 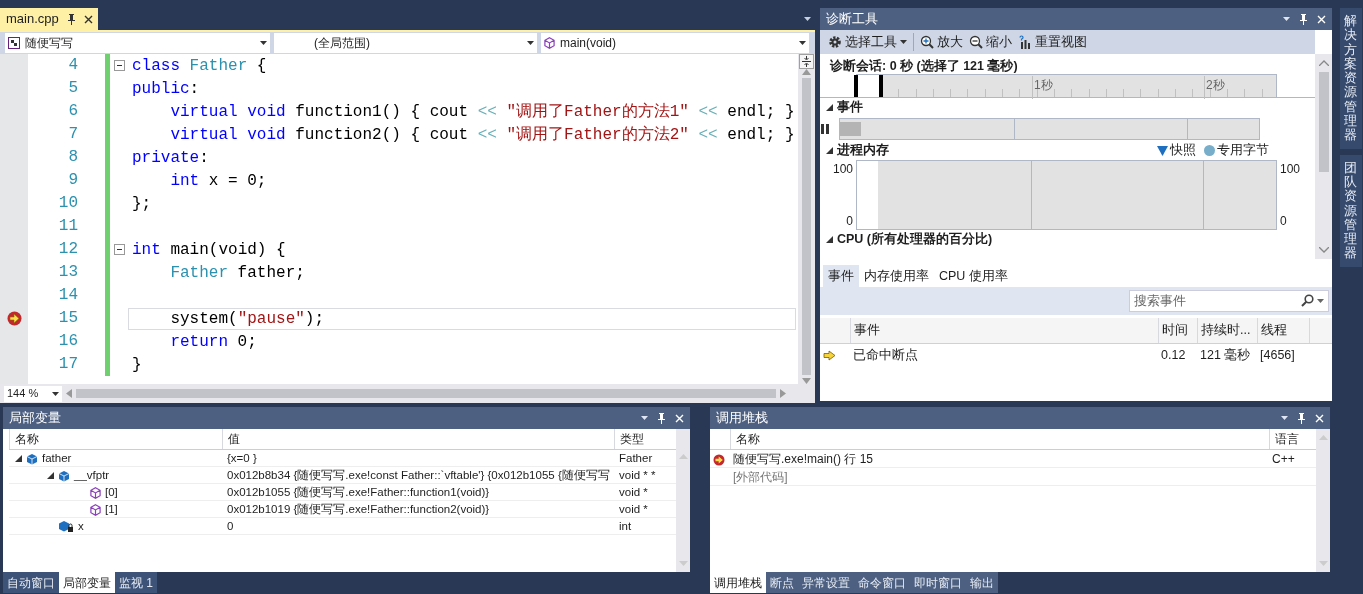 I want to click on tab: 自动窗口, so click(x=31, y=582).